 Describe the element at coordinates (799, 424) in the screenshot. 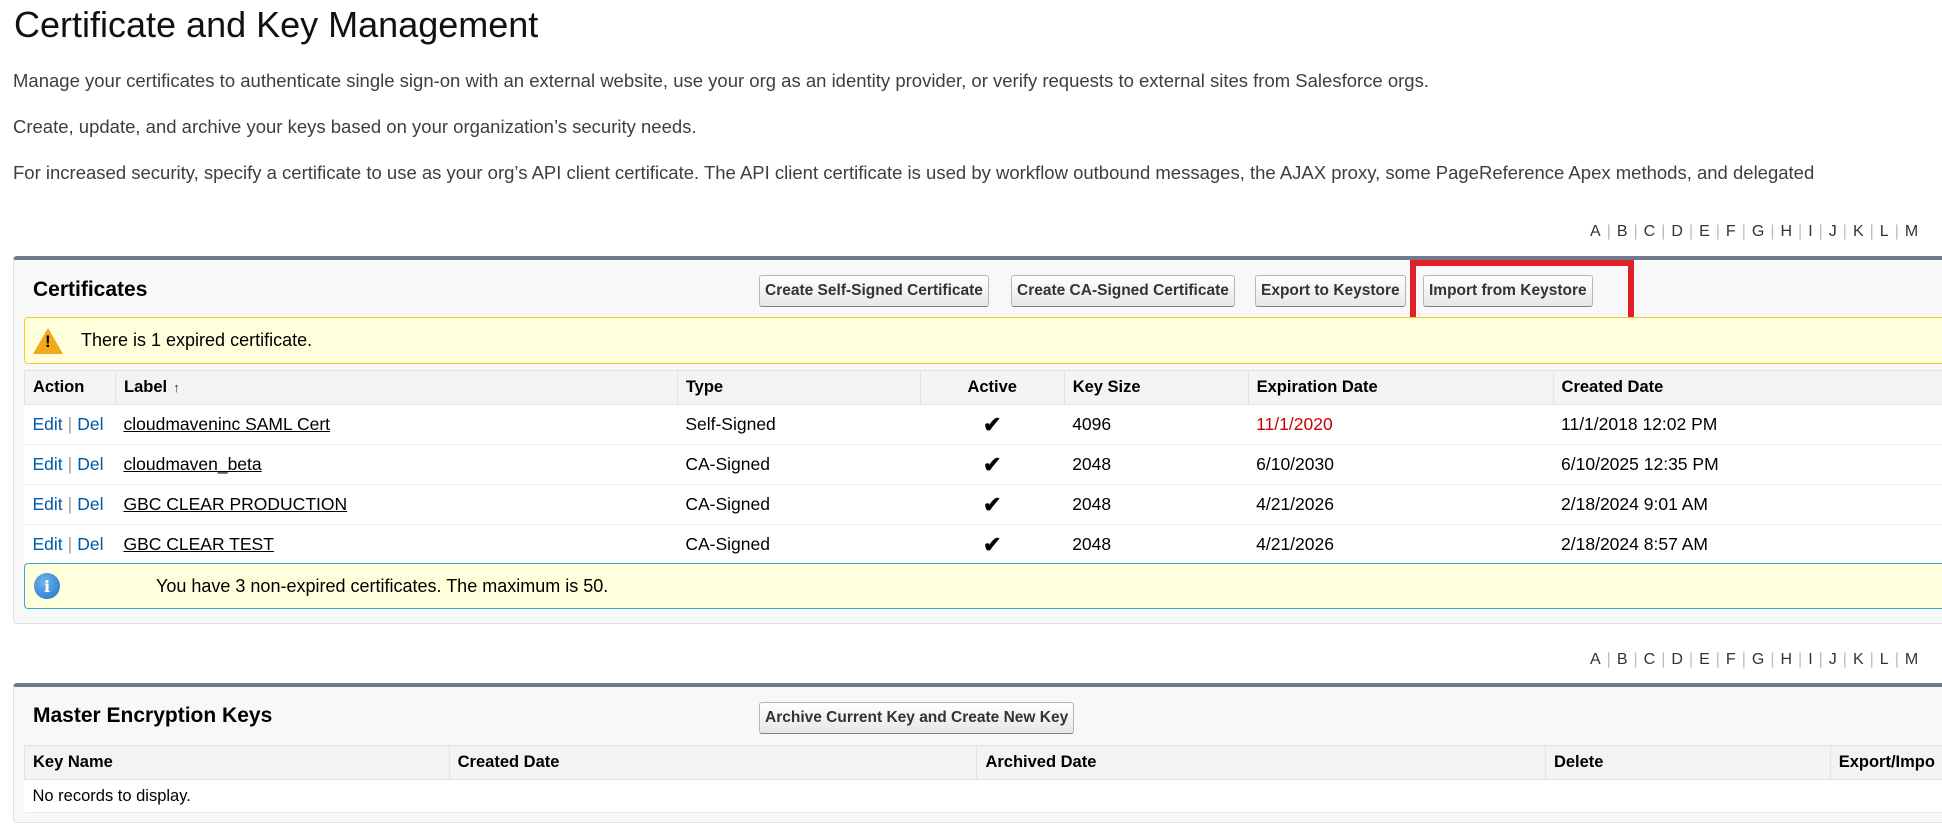

I see `certificate-type: Self-Signed` at that location.